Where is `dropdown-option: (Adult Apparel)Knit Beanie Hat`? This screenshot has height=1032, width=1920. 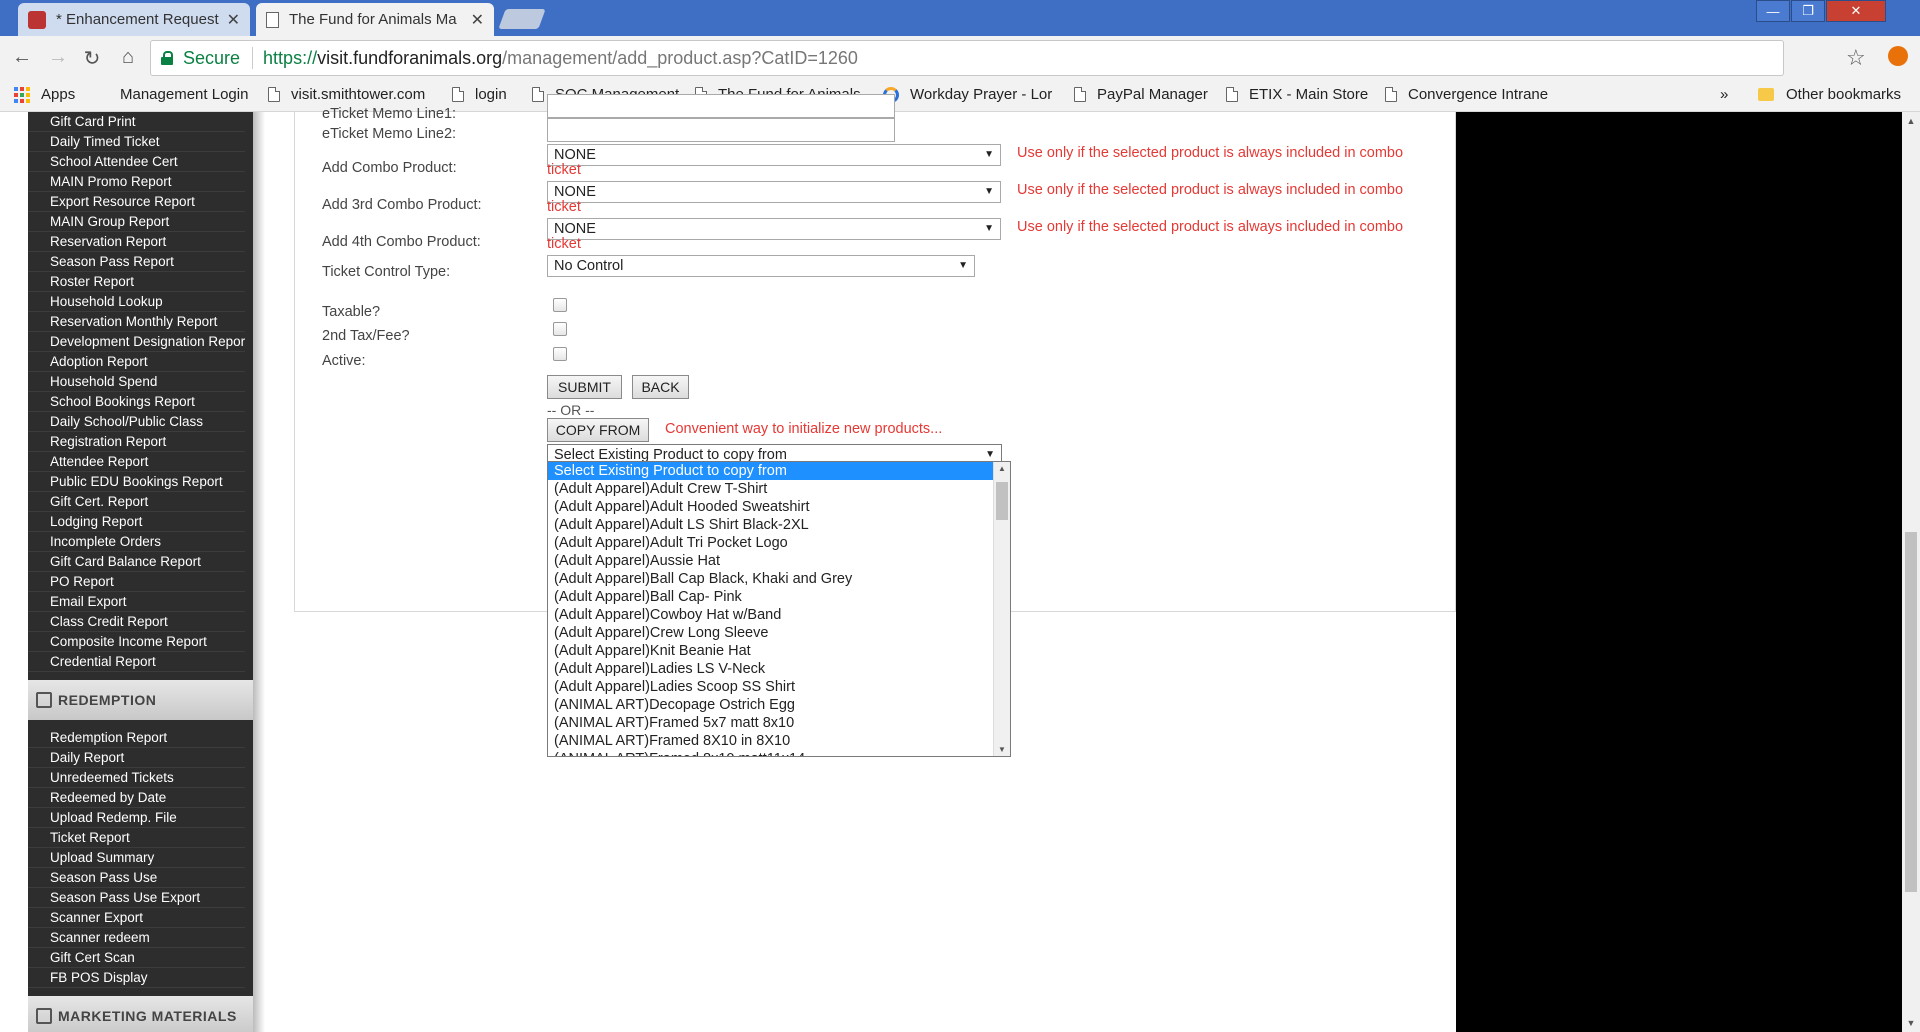
dropdown-option: (Adult Apparel)Knit Beanie Hat is located at coordinates (779, 651).